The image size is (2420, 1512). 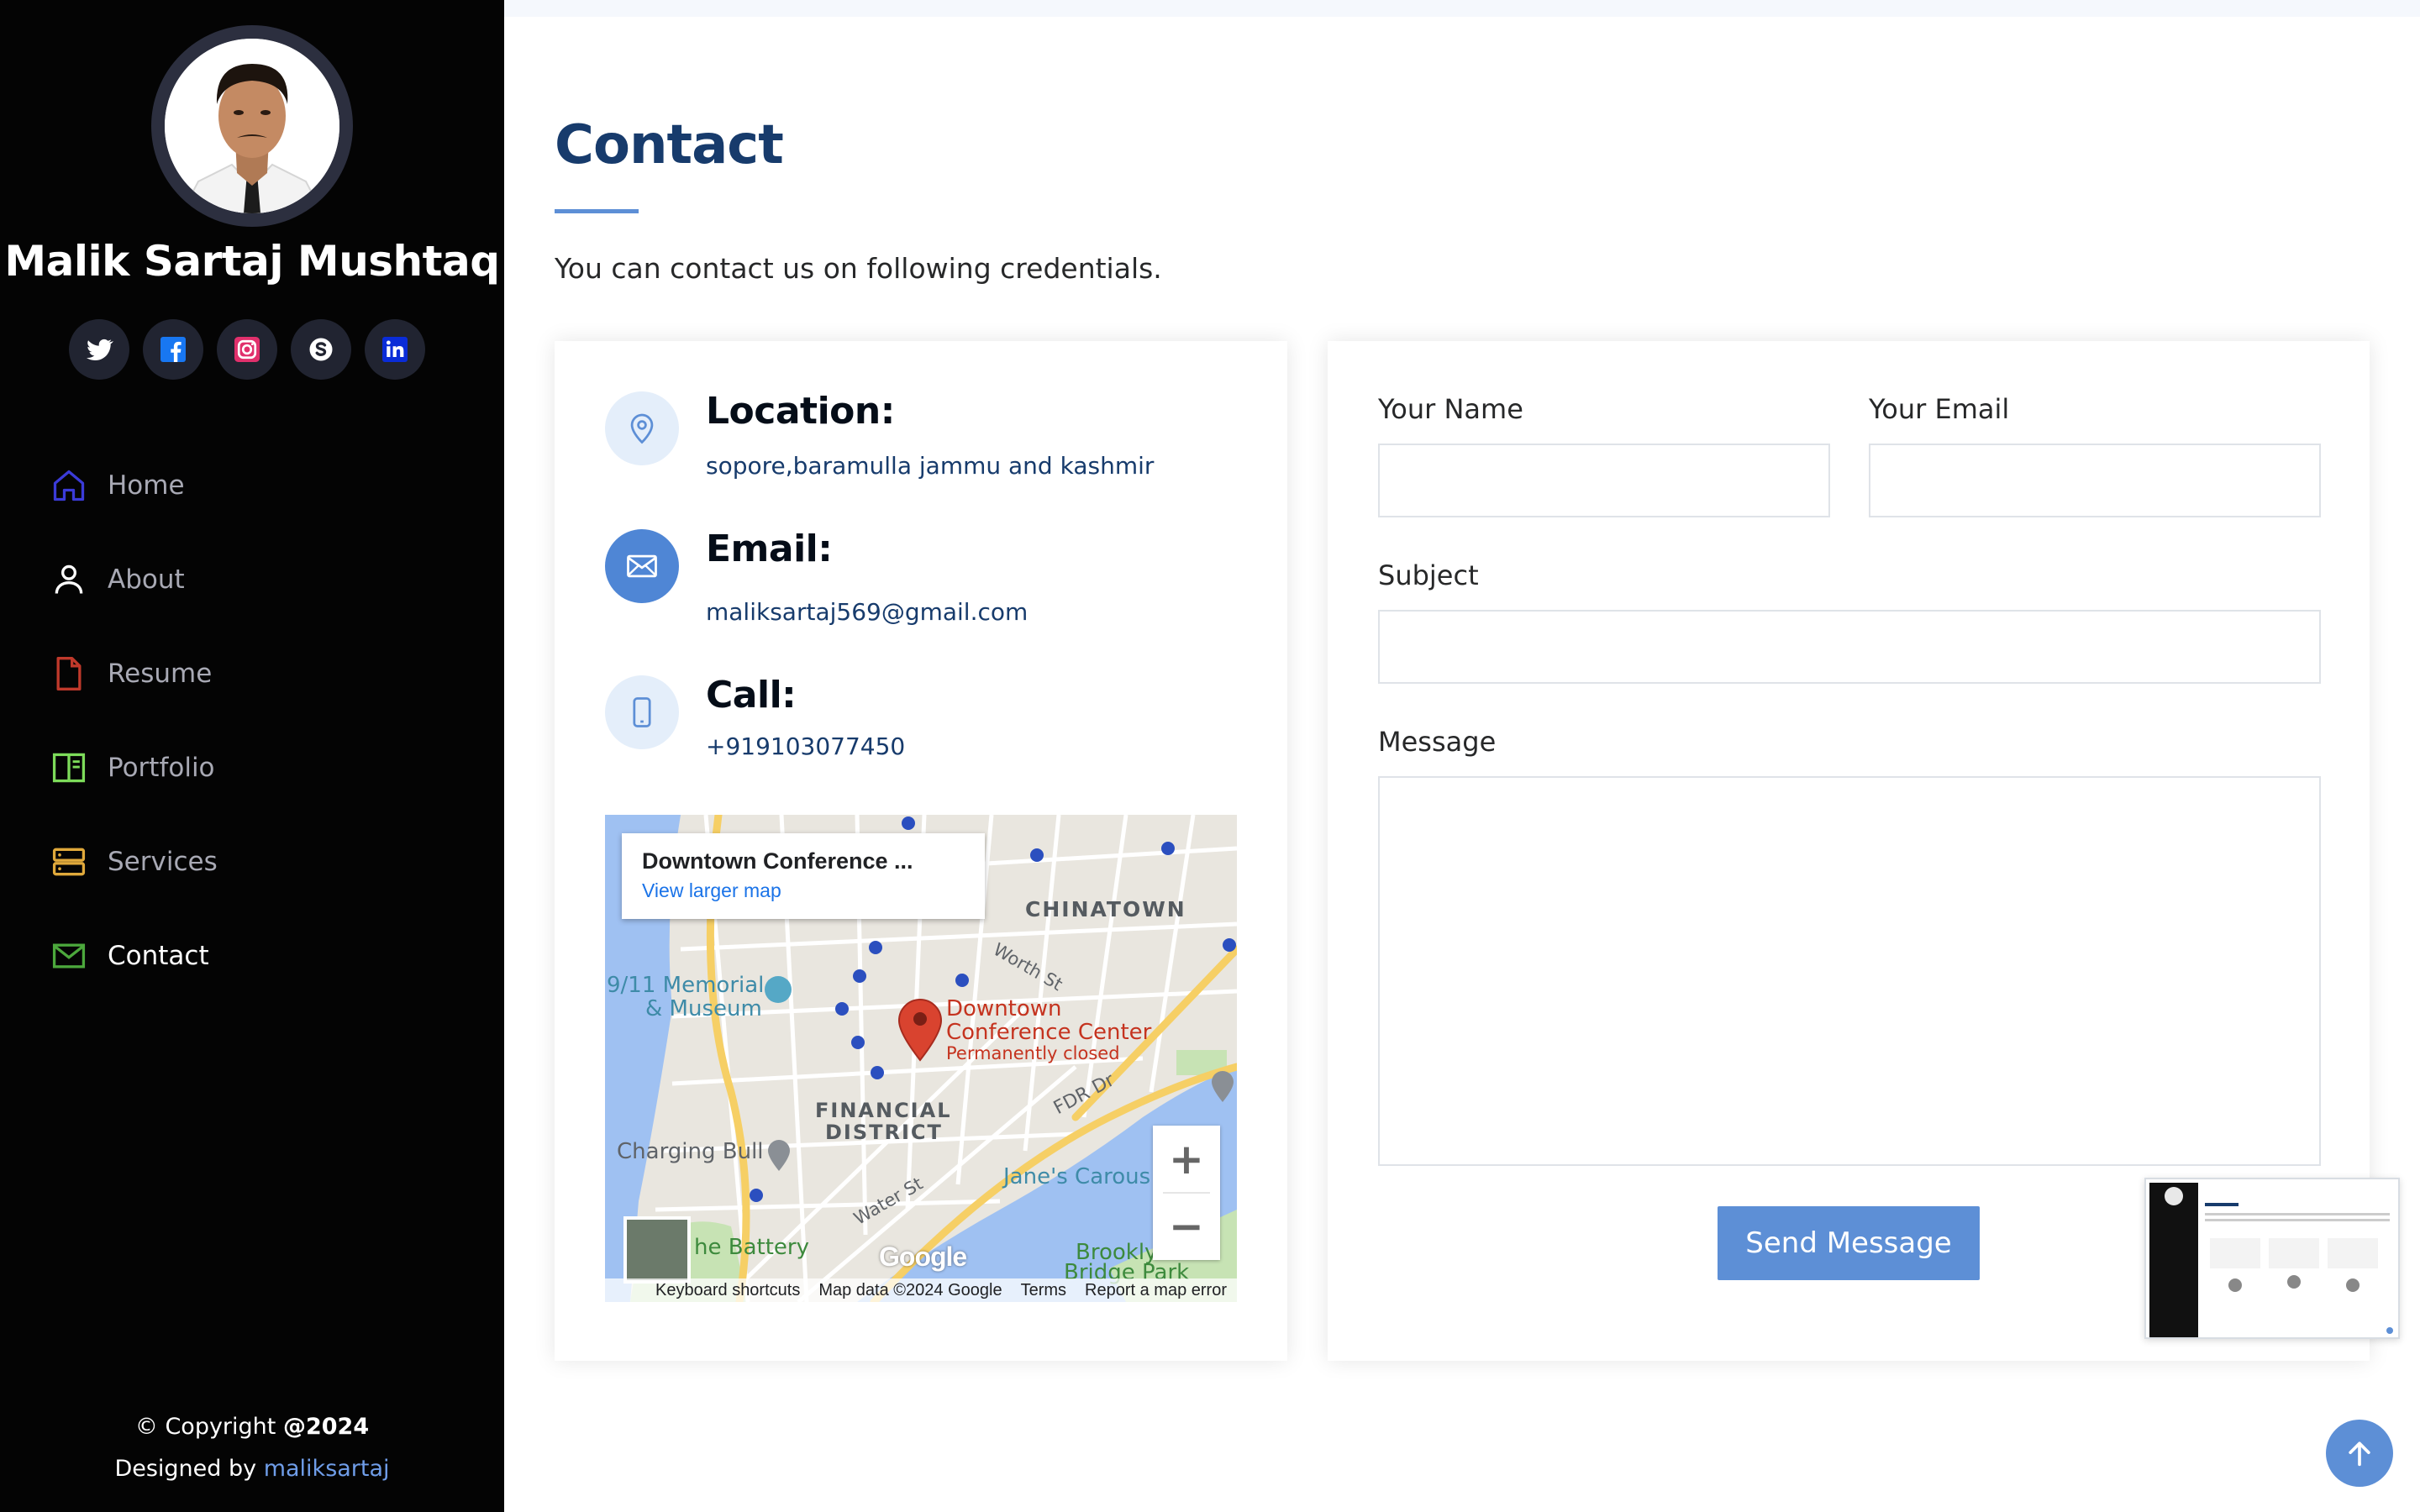 I want to click on map-zoom-control: + −, so click(x=1186, y=1193).